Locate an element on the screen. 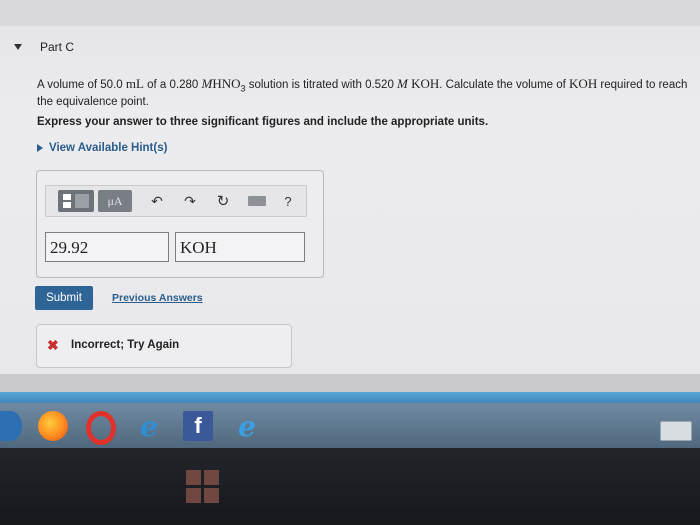 The image size is (700, 525). previous-answers-link: Previous Answers is located at coordinates (157, 298).